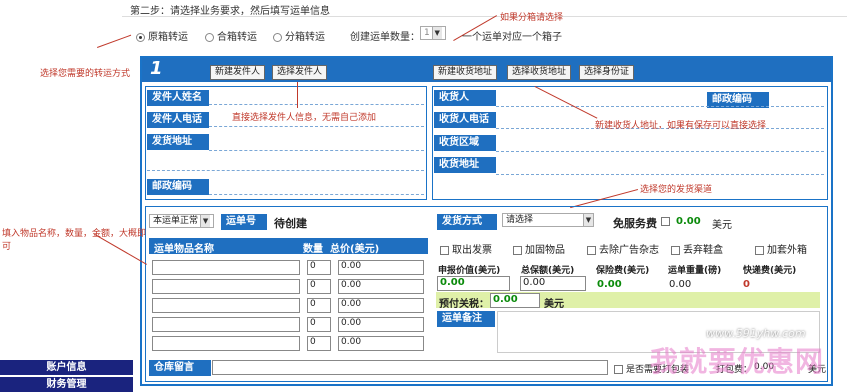 Image resolution: width=847 pixels, height=392 pixels. Describe the element at coordinates (300, 72) in the screenshot. I see `select-sender-button: 选择发件人` at that location.